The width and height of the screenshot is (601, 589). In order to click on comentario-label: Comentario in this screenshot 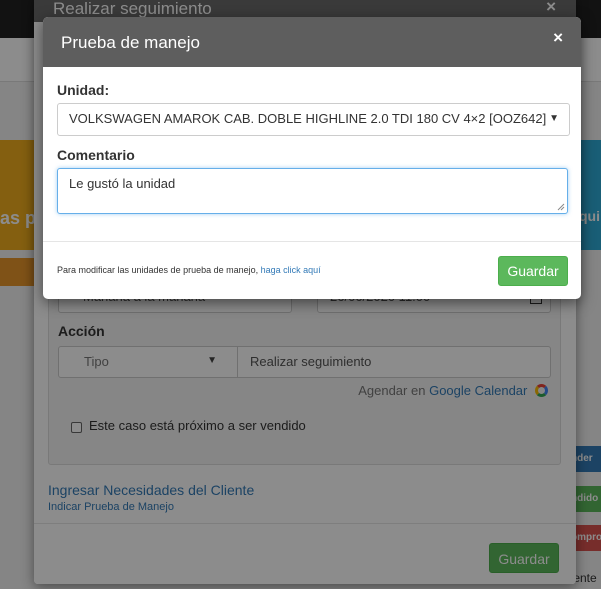, I will do `click(96, 155)`.